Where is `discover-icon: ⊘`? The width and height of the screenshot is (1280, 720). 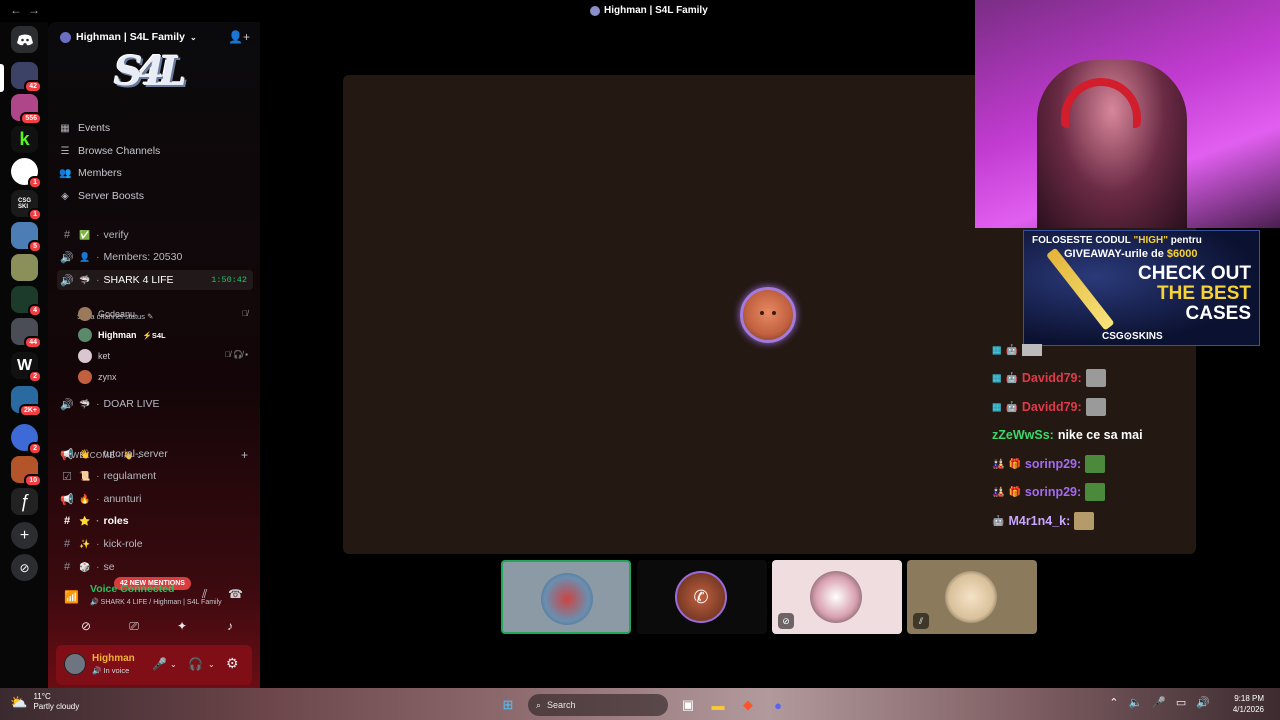 discover-icon: ⊘ is located at coordinates (24, 567).